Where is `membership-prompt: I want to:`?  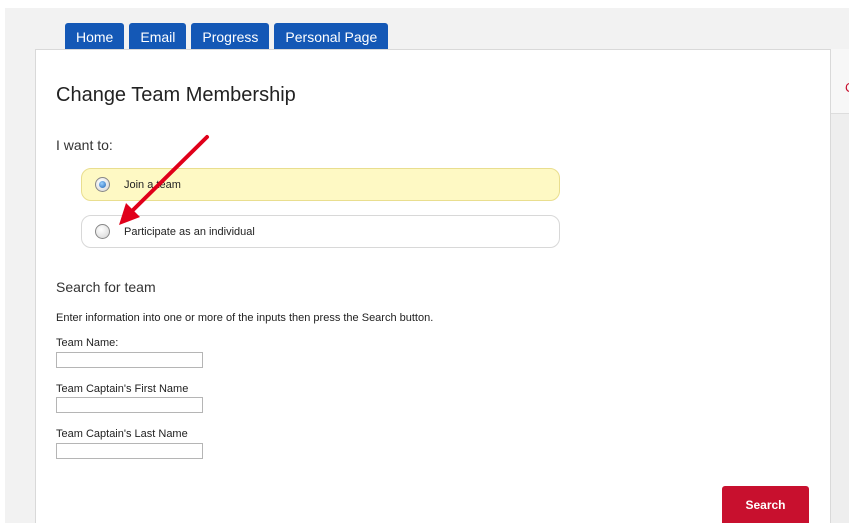 membership-prompt: I want to: is located at coordinates (84, 145).